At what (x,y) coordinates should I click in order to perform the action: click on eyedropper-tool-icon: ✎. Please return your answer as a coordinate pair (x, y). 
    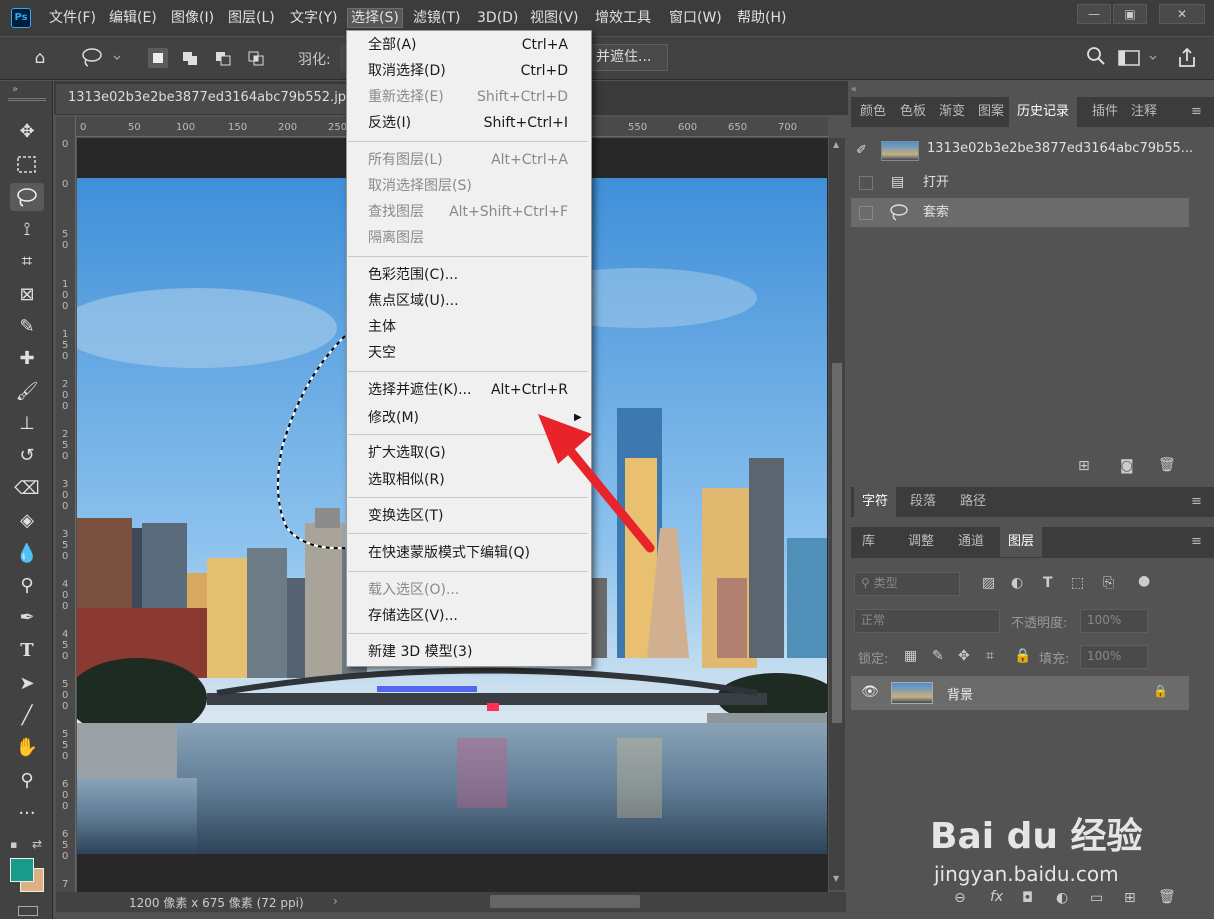
    Looking at the image, I should click on (27, 327).